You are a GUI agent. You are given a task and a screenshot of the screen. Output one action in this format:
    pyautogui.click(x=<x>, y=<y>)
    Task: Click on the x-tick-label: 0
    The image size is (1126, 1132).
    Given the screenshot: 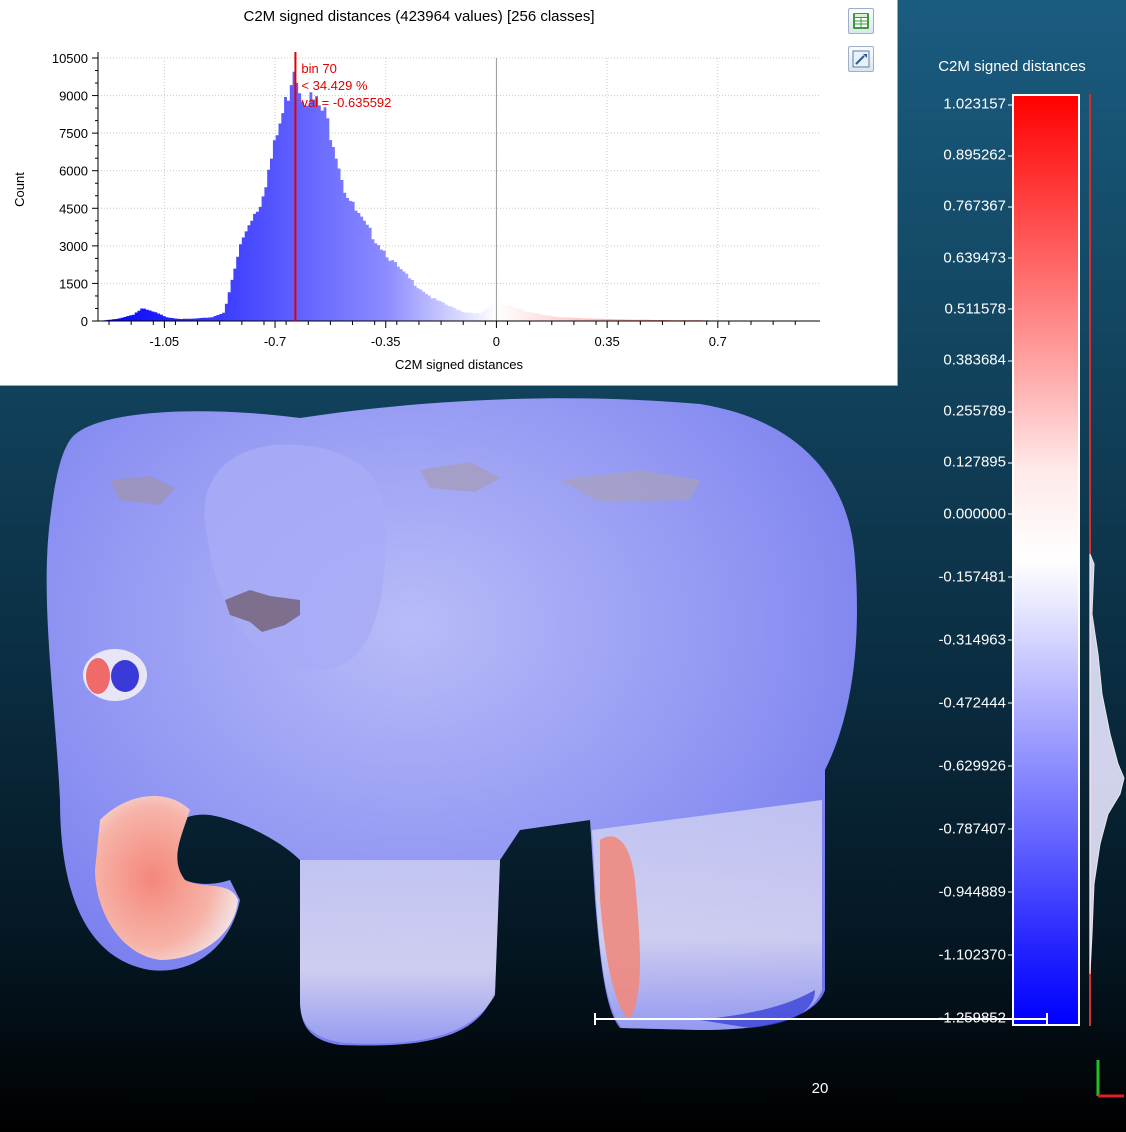 What is the action you would take?
    pyautogui.click(x=496, y=341)
    